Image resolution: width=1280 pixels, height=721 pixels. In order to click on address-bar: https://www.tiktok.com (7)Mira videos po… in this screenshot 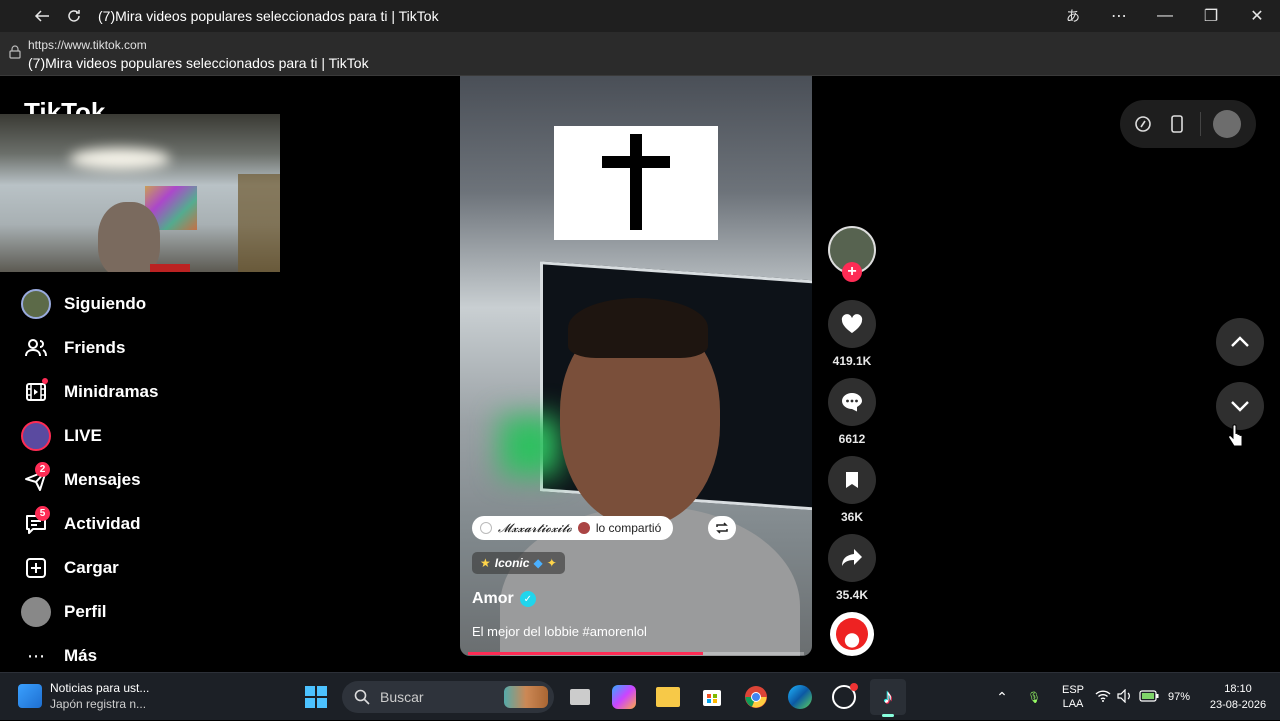, I will do `click(640, 54)`.